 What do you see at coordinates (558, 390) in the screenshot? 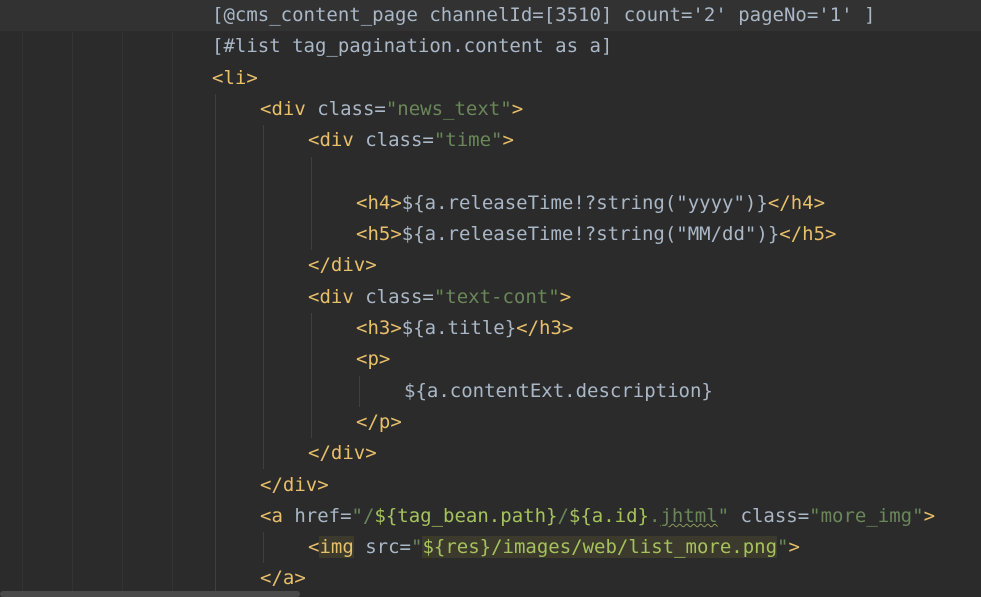
I see `code-token: ${a.contentExt.description}` at bounding box center [558, 390].